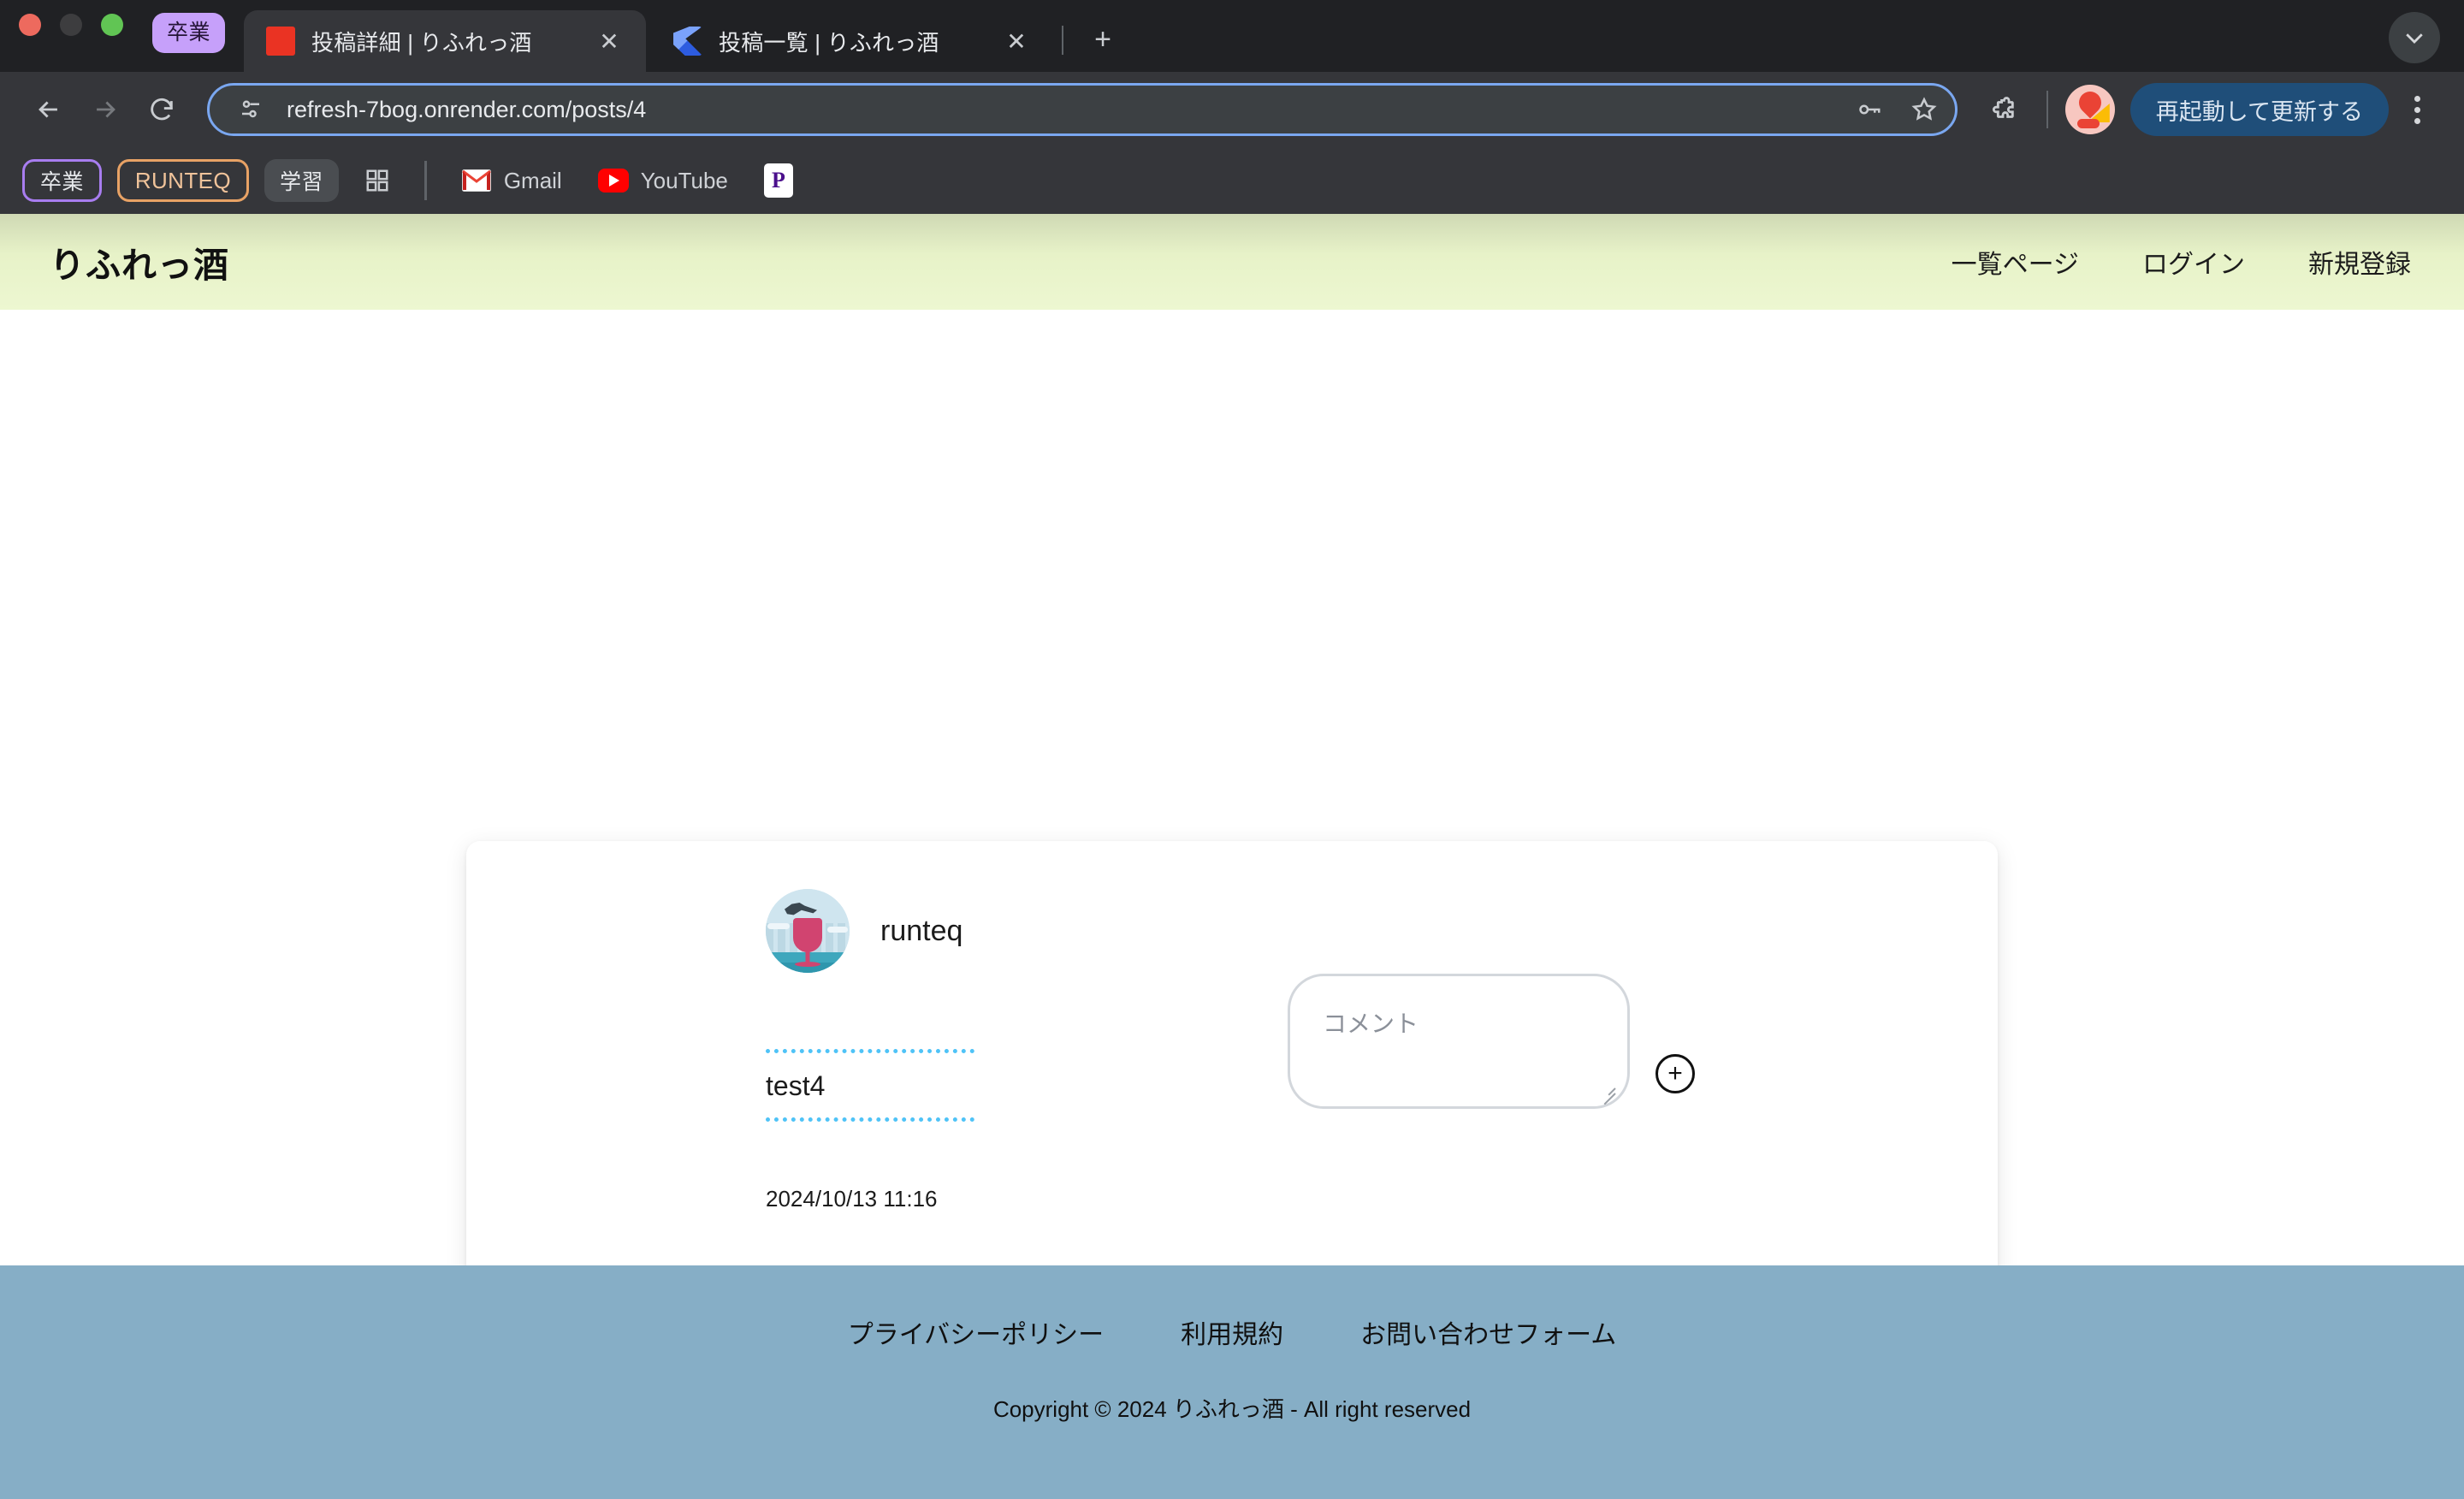 Image resolution: width=2464 pixels, height=1499 pixels. I want to click on bookmarks-bar: 卒業 RUNTEQ 学習 Gmail YouTube P, so click(1232, 180).